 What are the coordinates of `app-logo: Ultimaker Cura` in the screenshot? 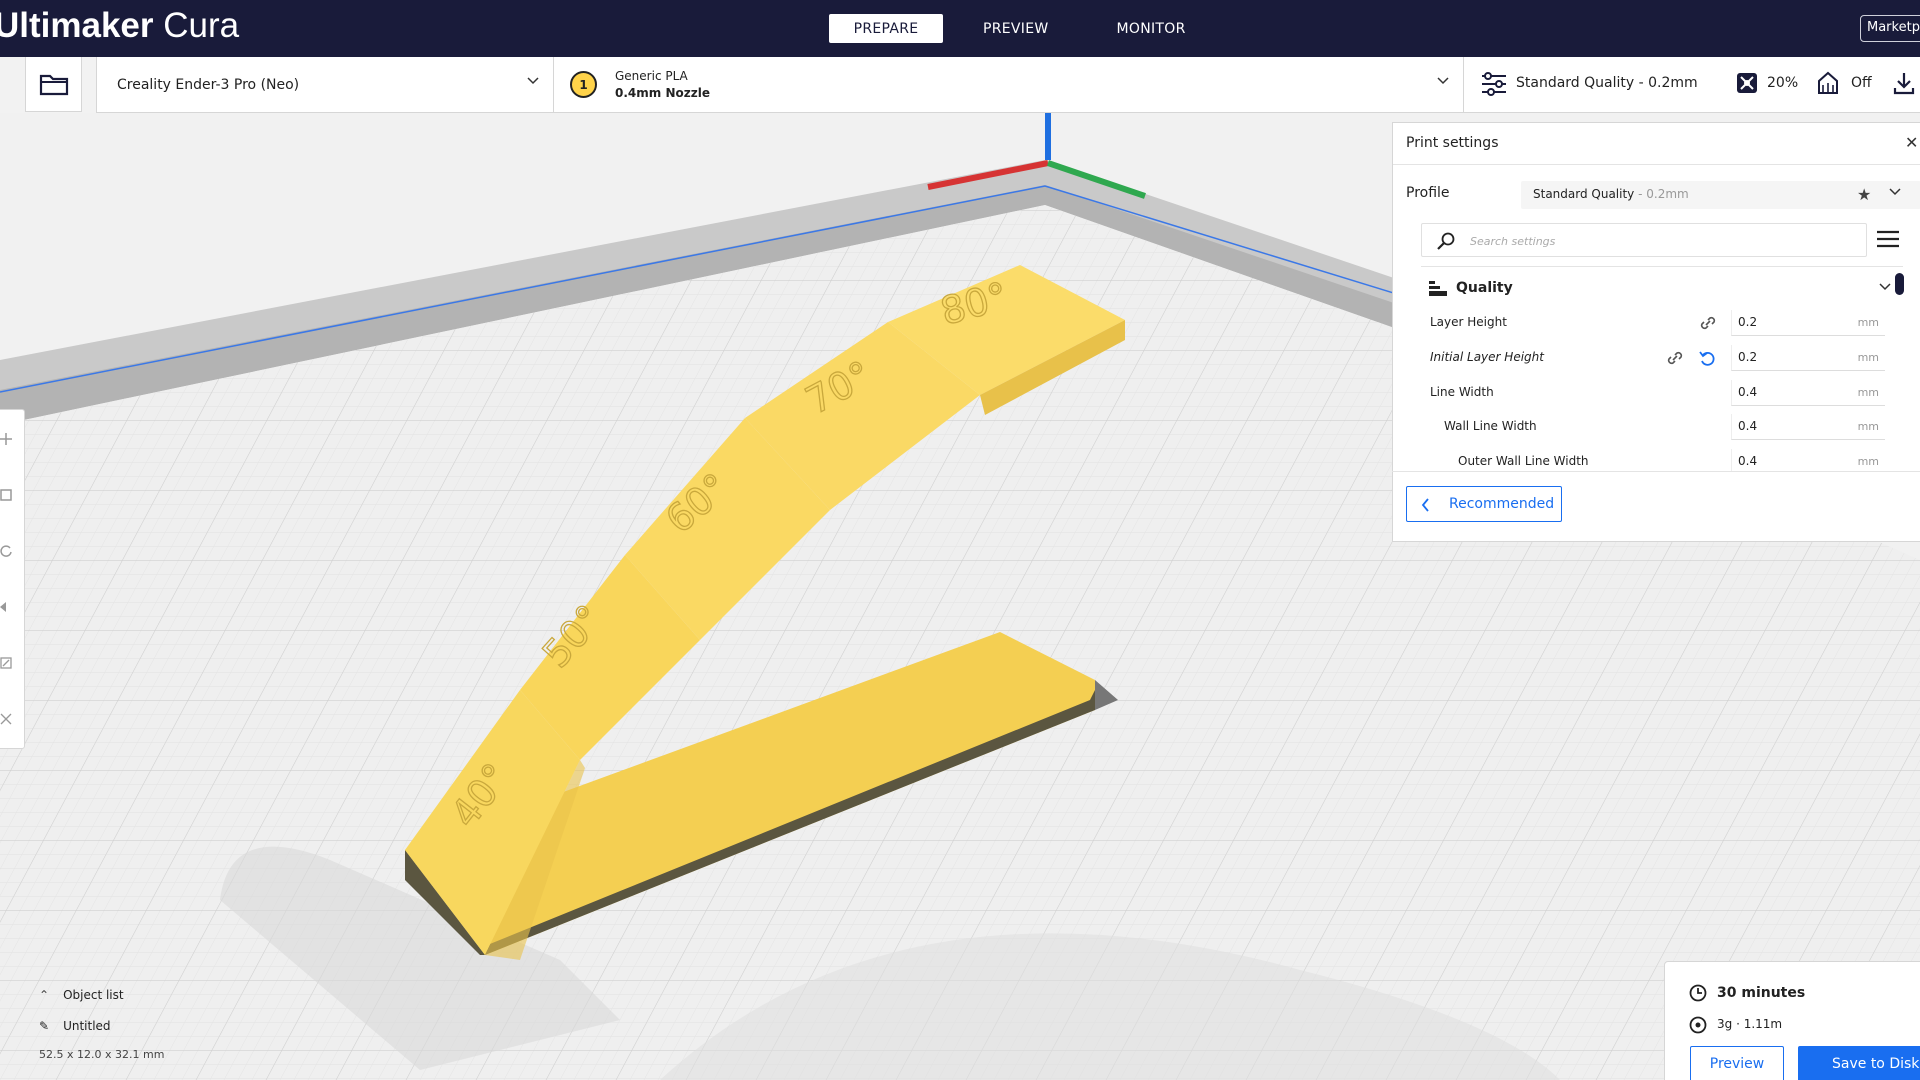 It's located at (119, 26).